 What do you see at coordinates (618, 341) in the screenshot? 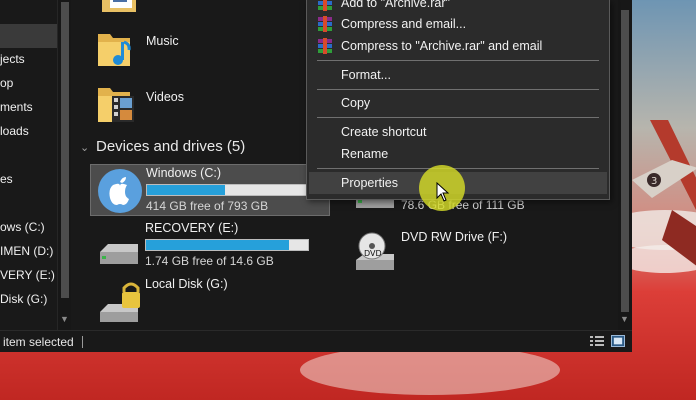
I see `large-icons-view-icon` at bounding box center [618, 341].